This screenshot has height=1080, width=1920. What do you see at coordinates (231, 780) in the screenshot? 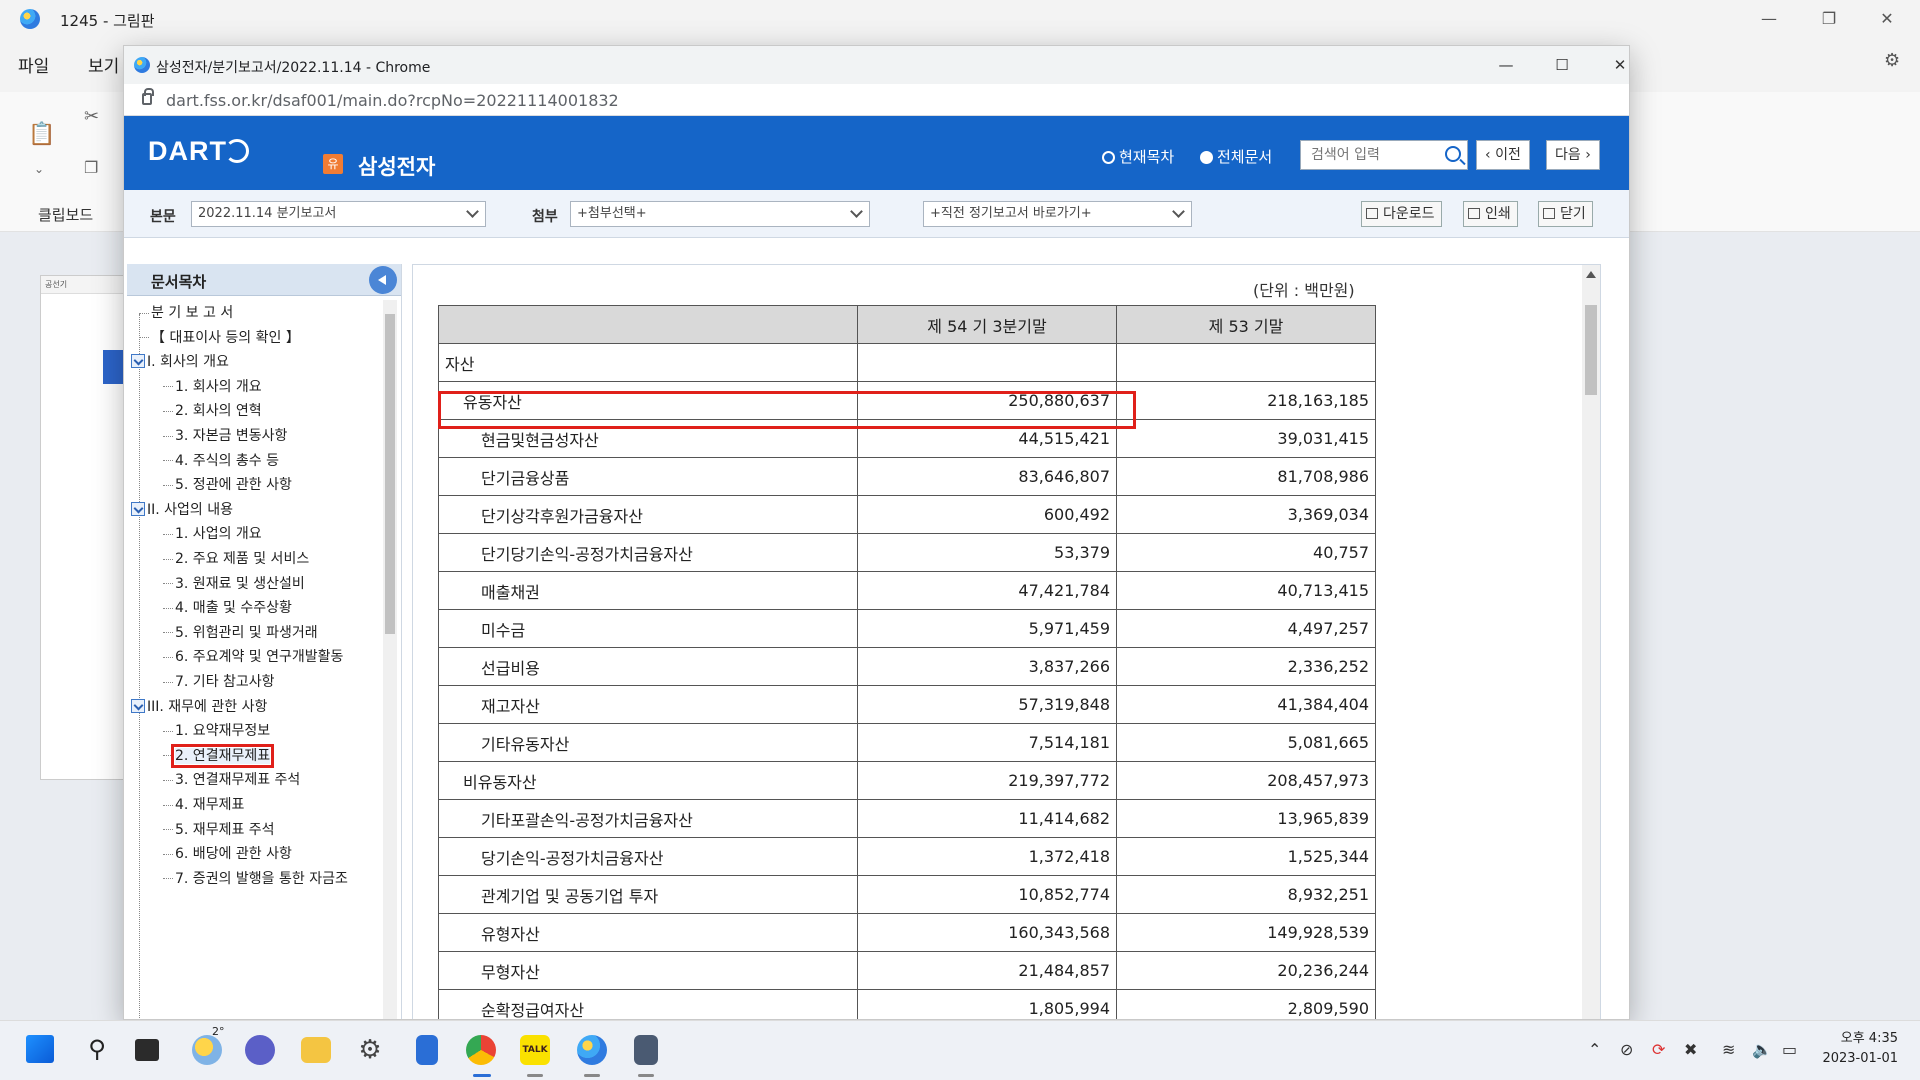
I see `toc-item: 3. 연결재무제표 주석` at bounding box center [231, 780].